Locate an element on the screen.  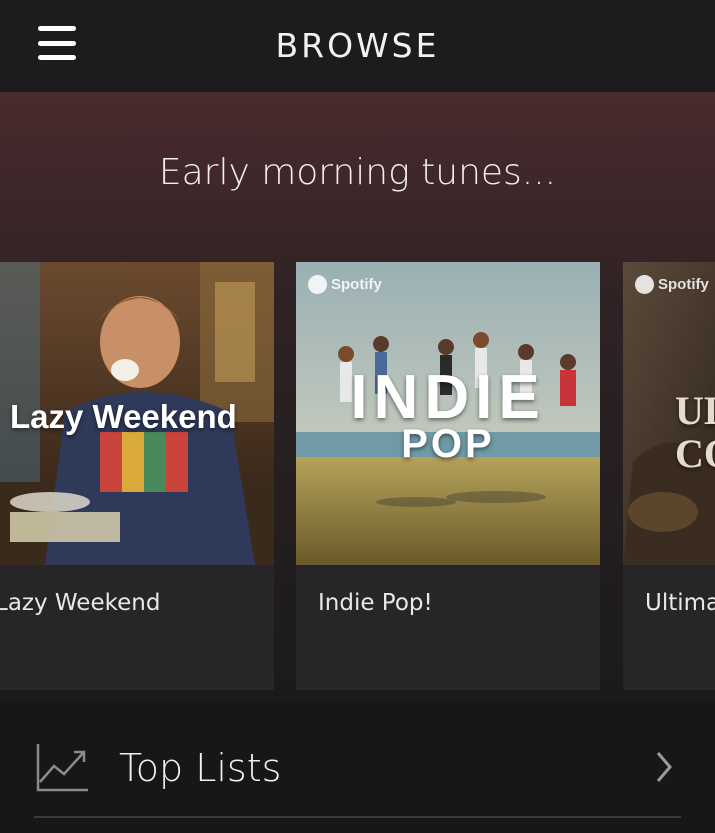
page-title: BROWSE is located at coordinates (357, 45).